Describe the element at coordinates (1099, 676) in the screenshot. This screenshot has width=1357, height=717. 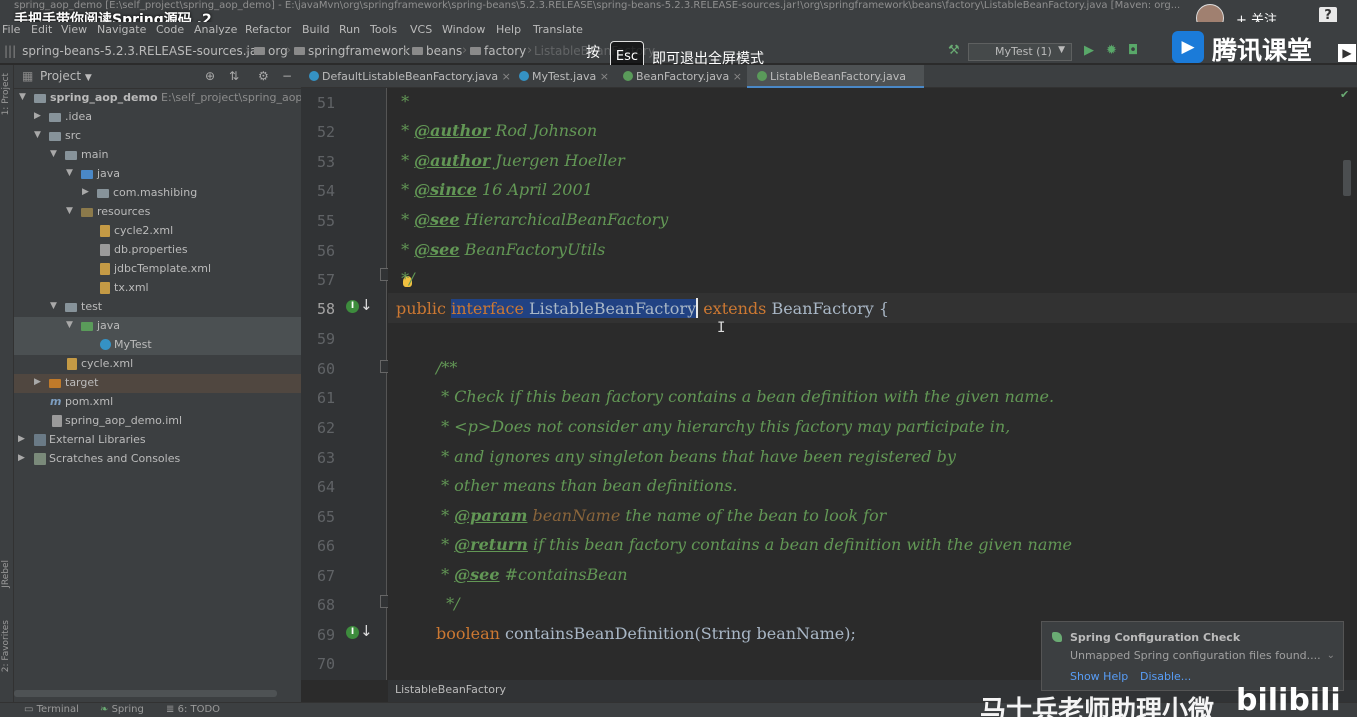
I see `show-help-link: Show Help` at that location.